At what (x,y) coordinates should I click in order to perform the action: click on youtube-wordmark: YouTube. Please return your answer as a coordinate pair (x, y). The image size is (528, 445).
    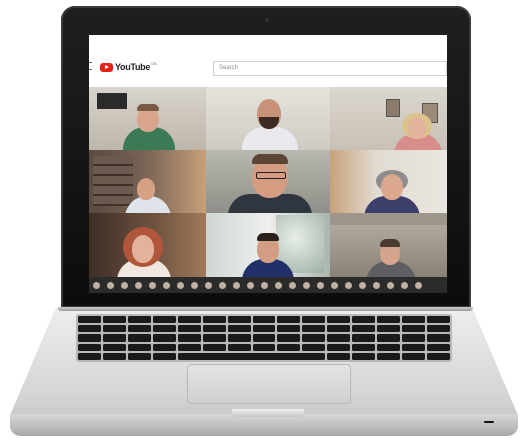
    Looking at the image, I should click on (133, 67).